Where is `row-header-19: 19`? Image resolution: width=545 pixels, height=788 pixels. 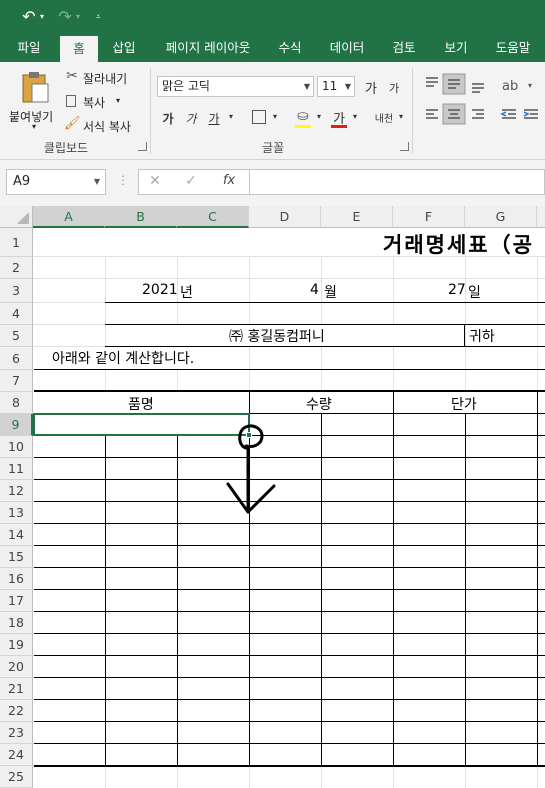 row-header-19: 19 is located at coordinates (16, 645).